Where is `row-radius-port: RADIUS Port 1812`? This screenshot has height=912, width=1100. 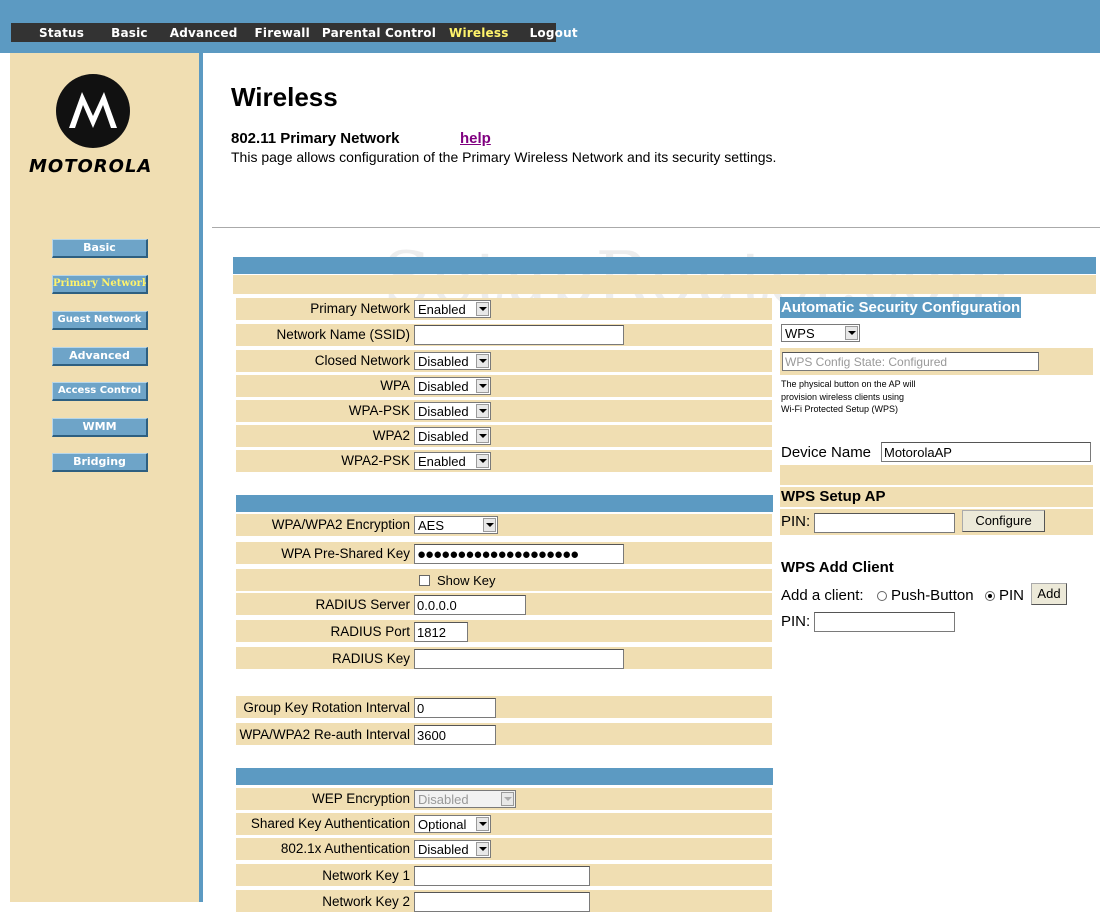
row-radius-port: RADIUS Port 1812 is located at coordinates (504, 631).